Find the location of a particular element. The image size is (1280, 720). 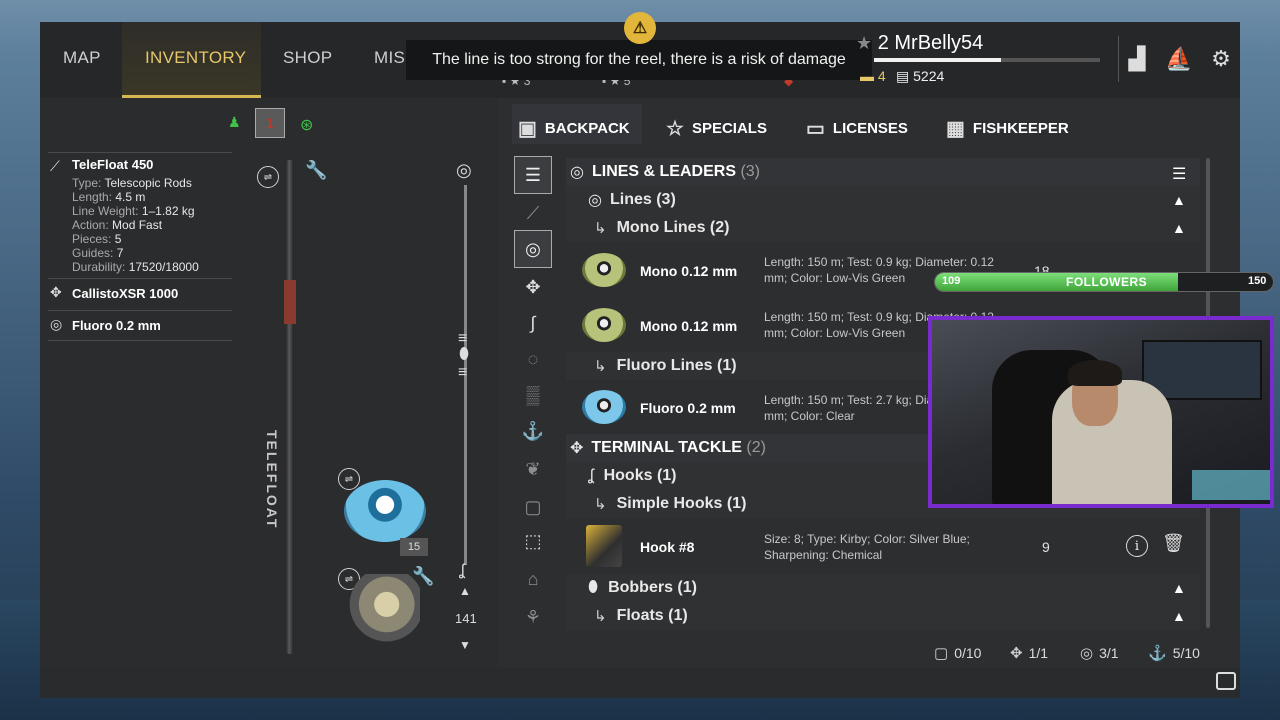

tab-specials: ☆ SPECIALS is located at coordinates (716, 128).